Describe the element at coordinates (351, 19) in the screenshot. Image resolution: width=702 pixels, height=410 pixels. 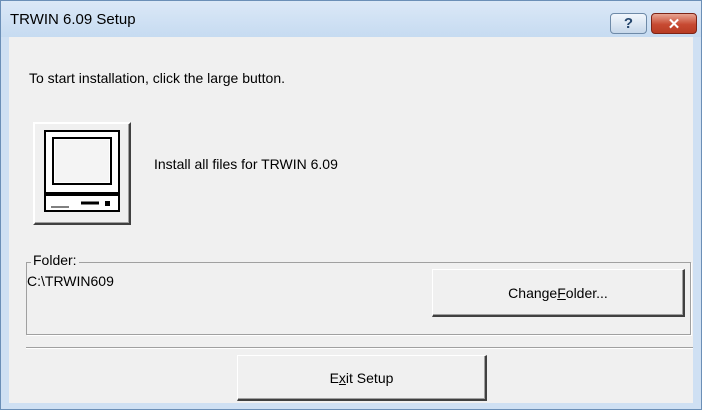
I see `title-bar: TRWIN 6.09 Setup ? ✕` at that location.